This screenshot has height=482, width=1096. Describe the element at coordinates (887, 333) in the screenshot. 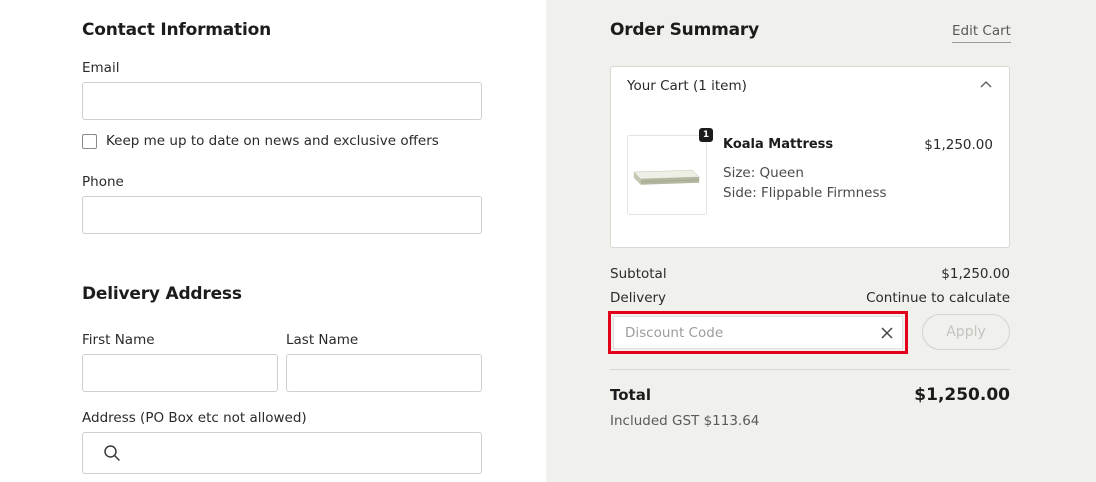

I see `close-icon` at that location.